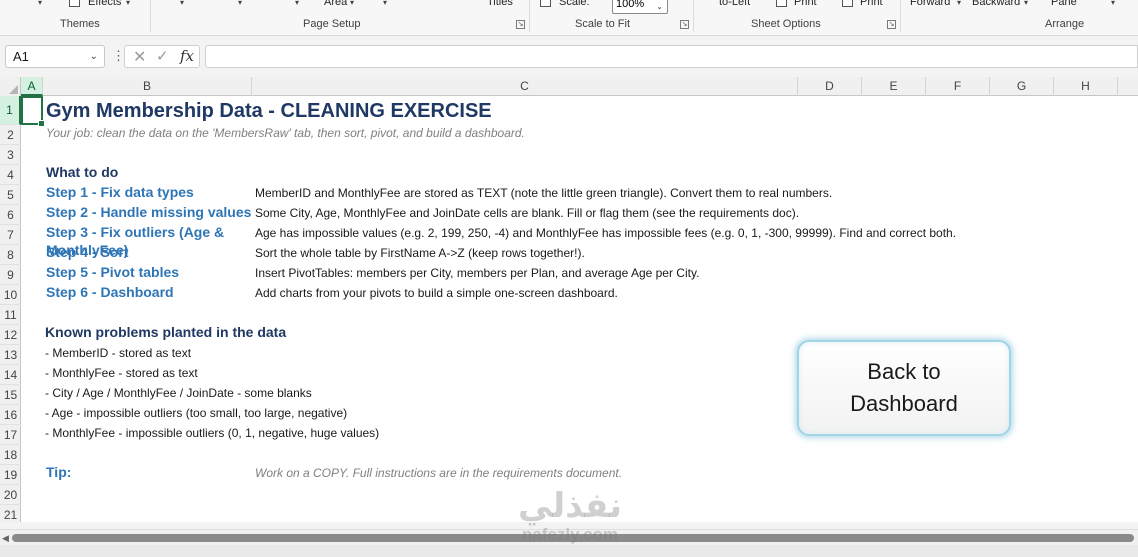 The height and width of the screenshot is (557, 1138). Describe the element at coordinates (10, 315) in the screenshot. I see `row-header: 11` at that location.